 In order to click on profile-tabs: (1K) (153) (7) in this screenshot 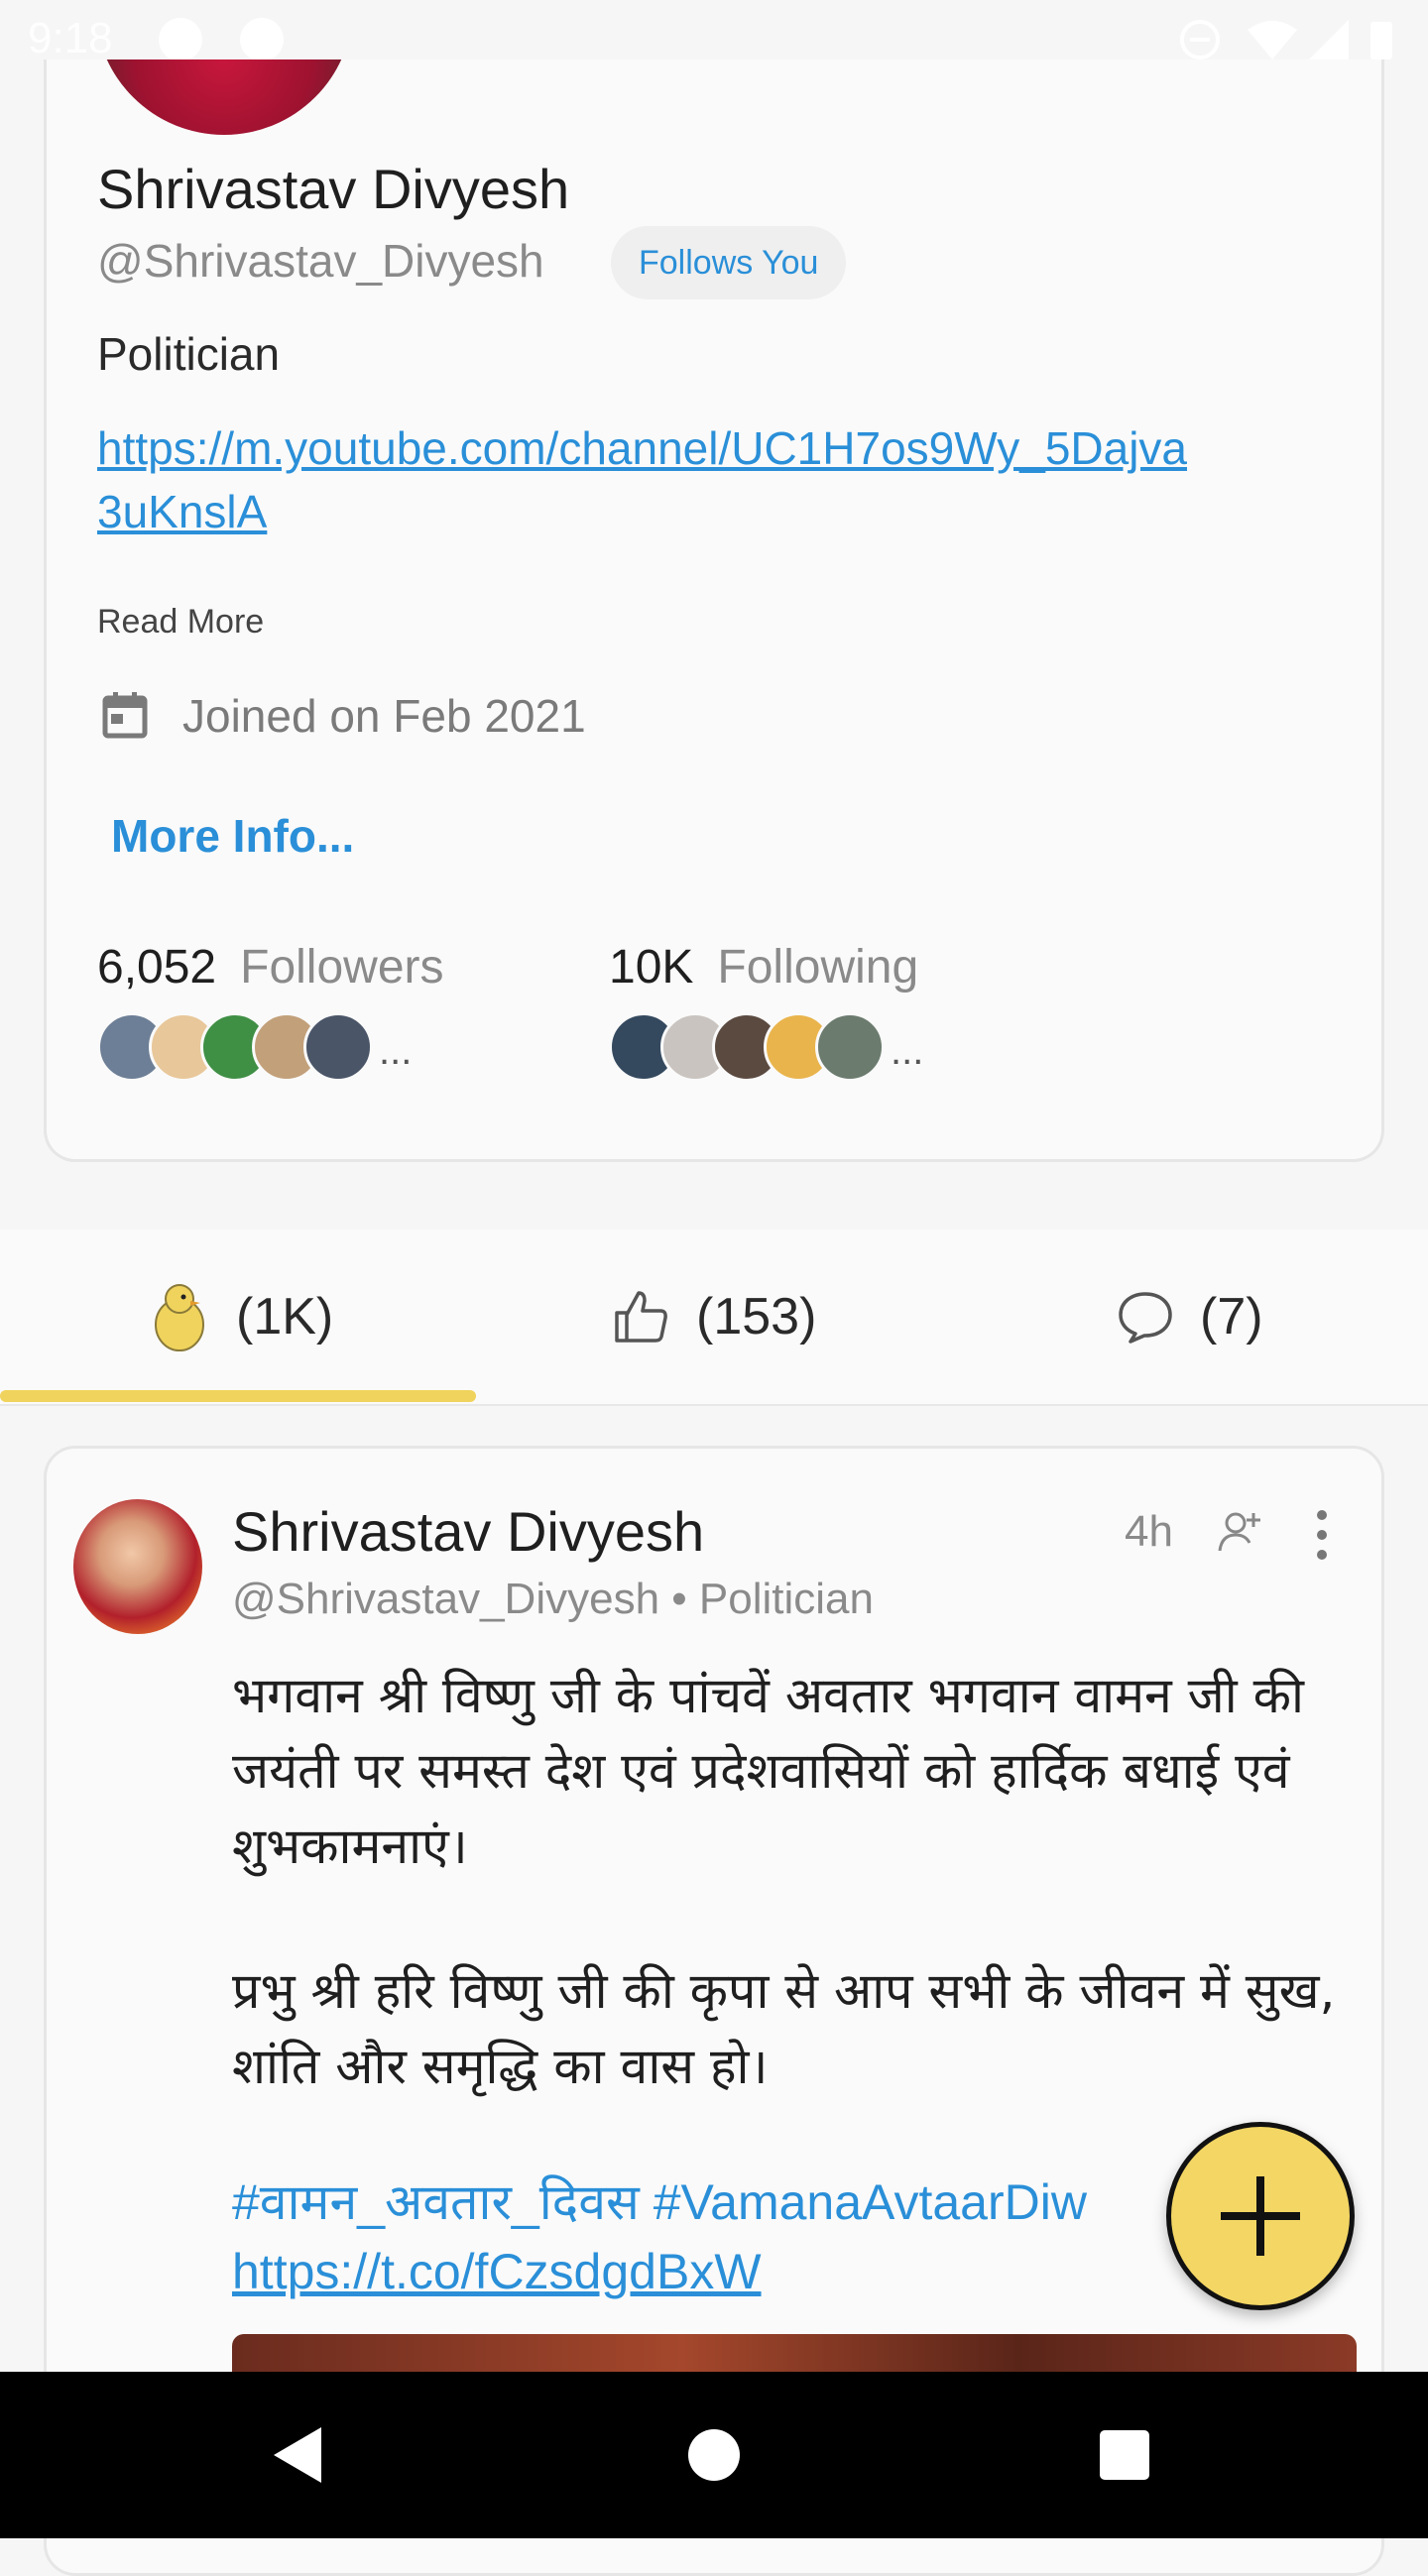, I will do `click(714, 1317)`.